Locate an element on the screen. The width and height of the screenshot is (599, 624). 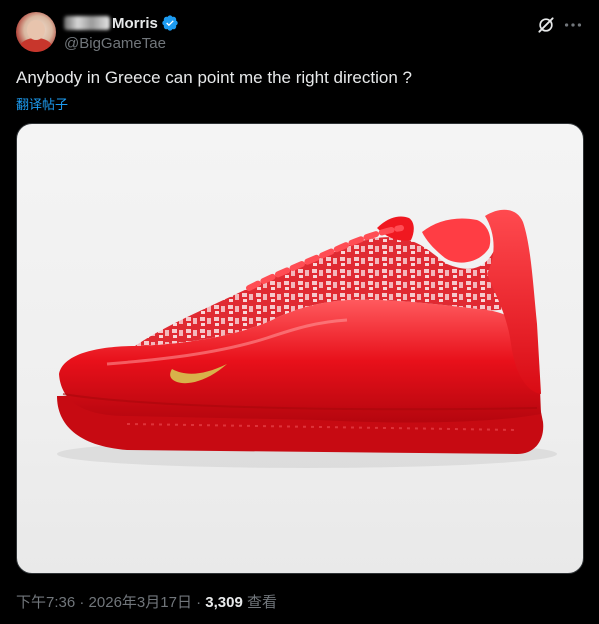
avatar-face is located at coordinates (36, 30).